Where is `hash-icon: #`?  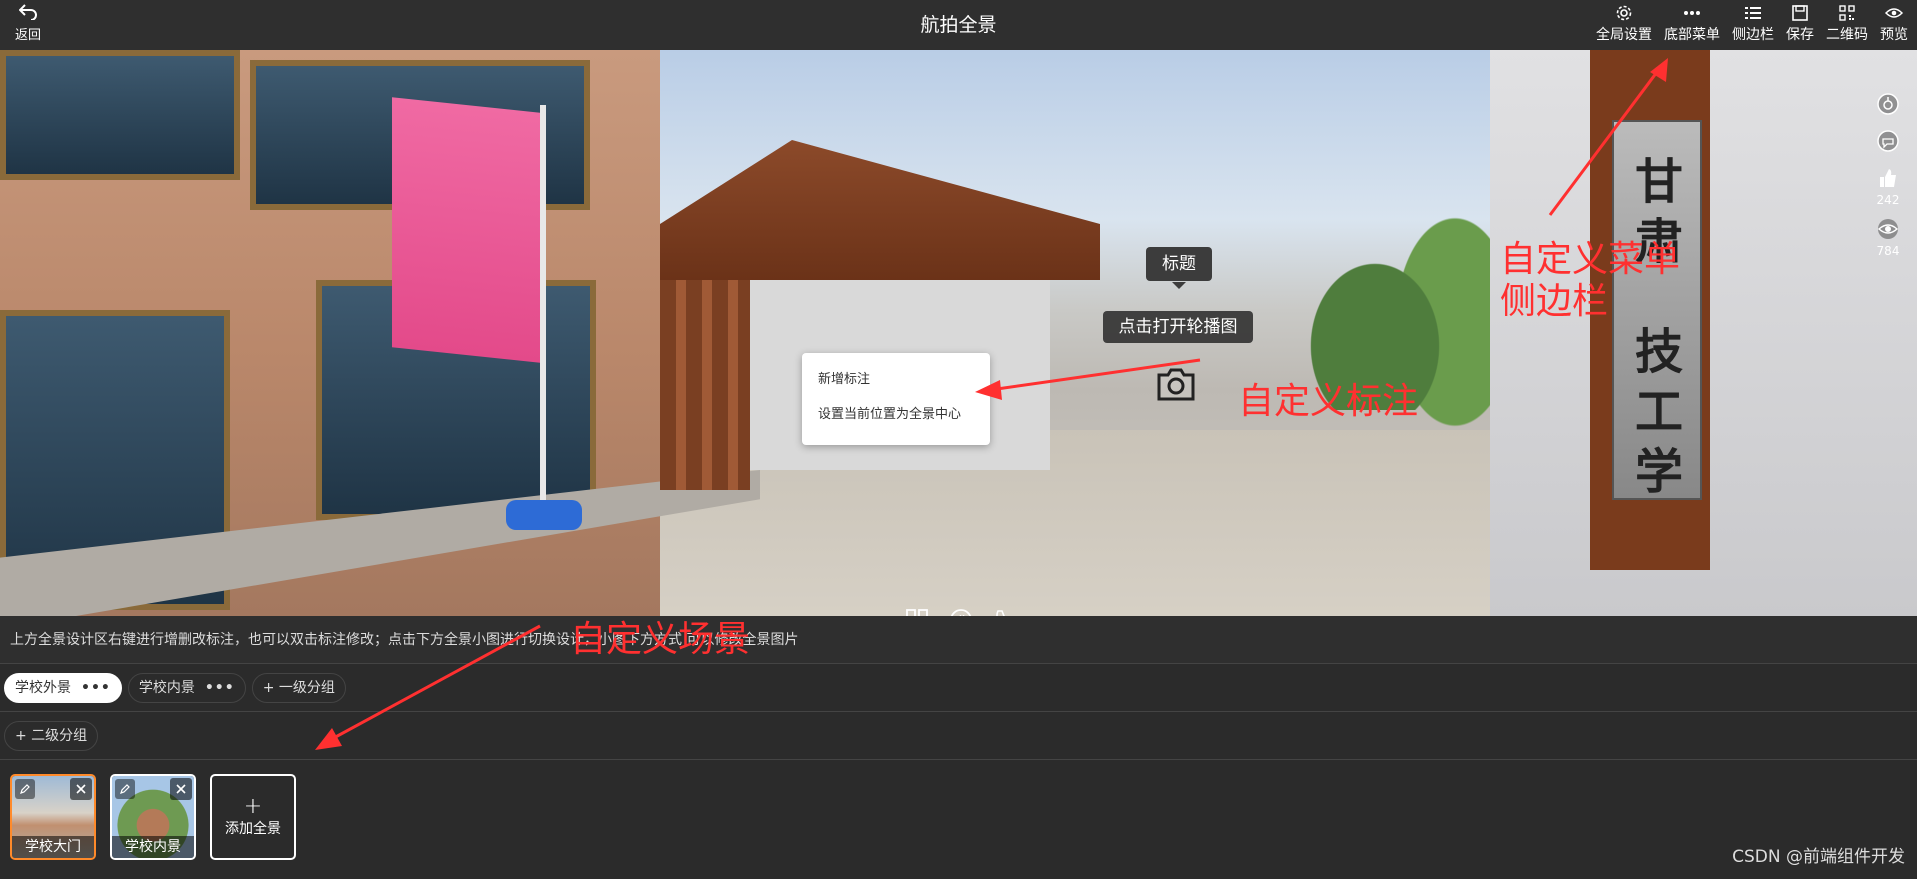
hash-icon: # is located at coordinates (961, 612).